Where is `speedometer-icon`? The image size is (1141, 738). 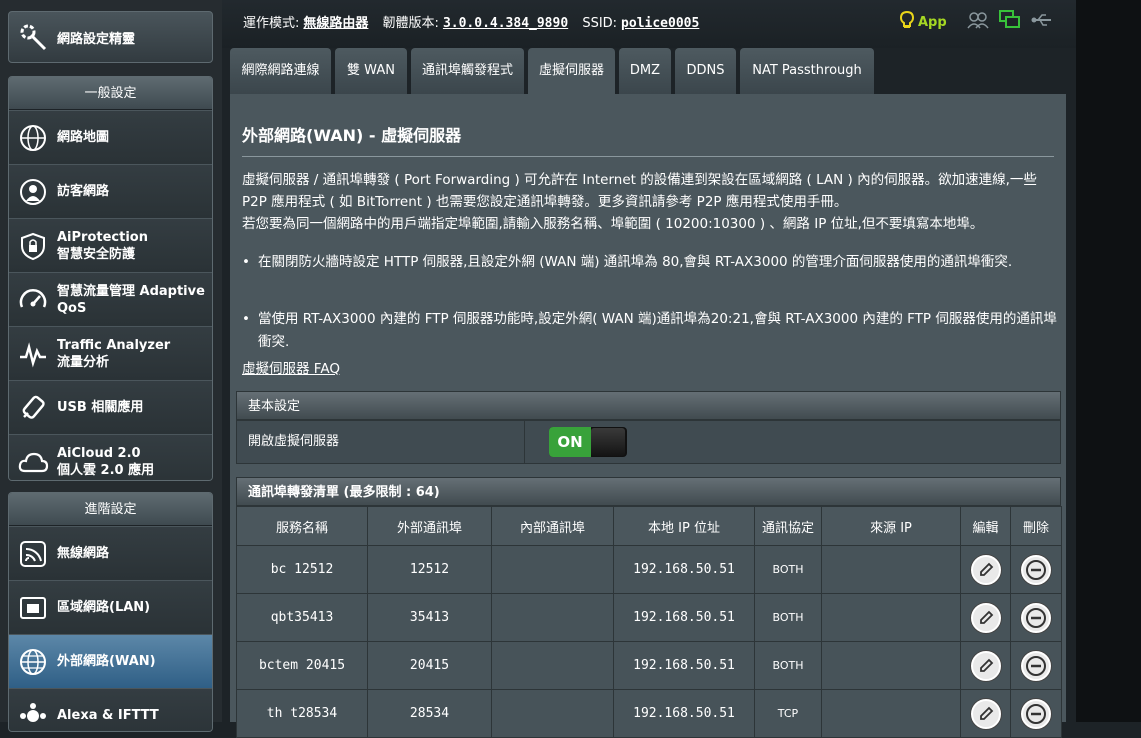
speedometer-icon is located at coordinates (33, 300).